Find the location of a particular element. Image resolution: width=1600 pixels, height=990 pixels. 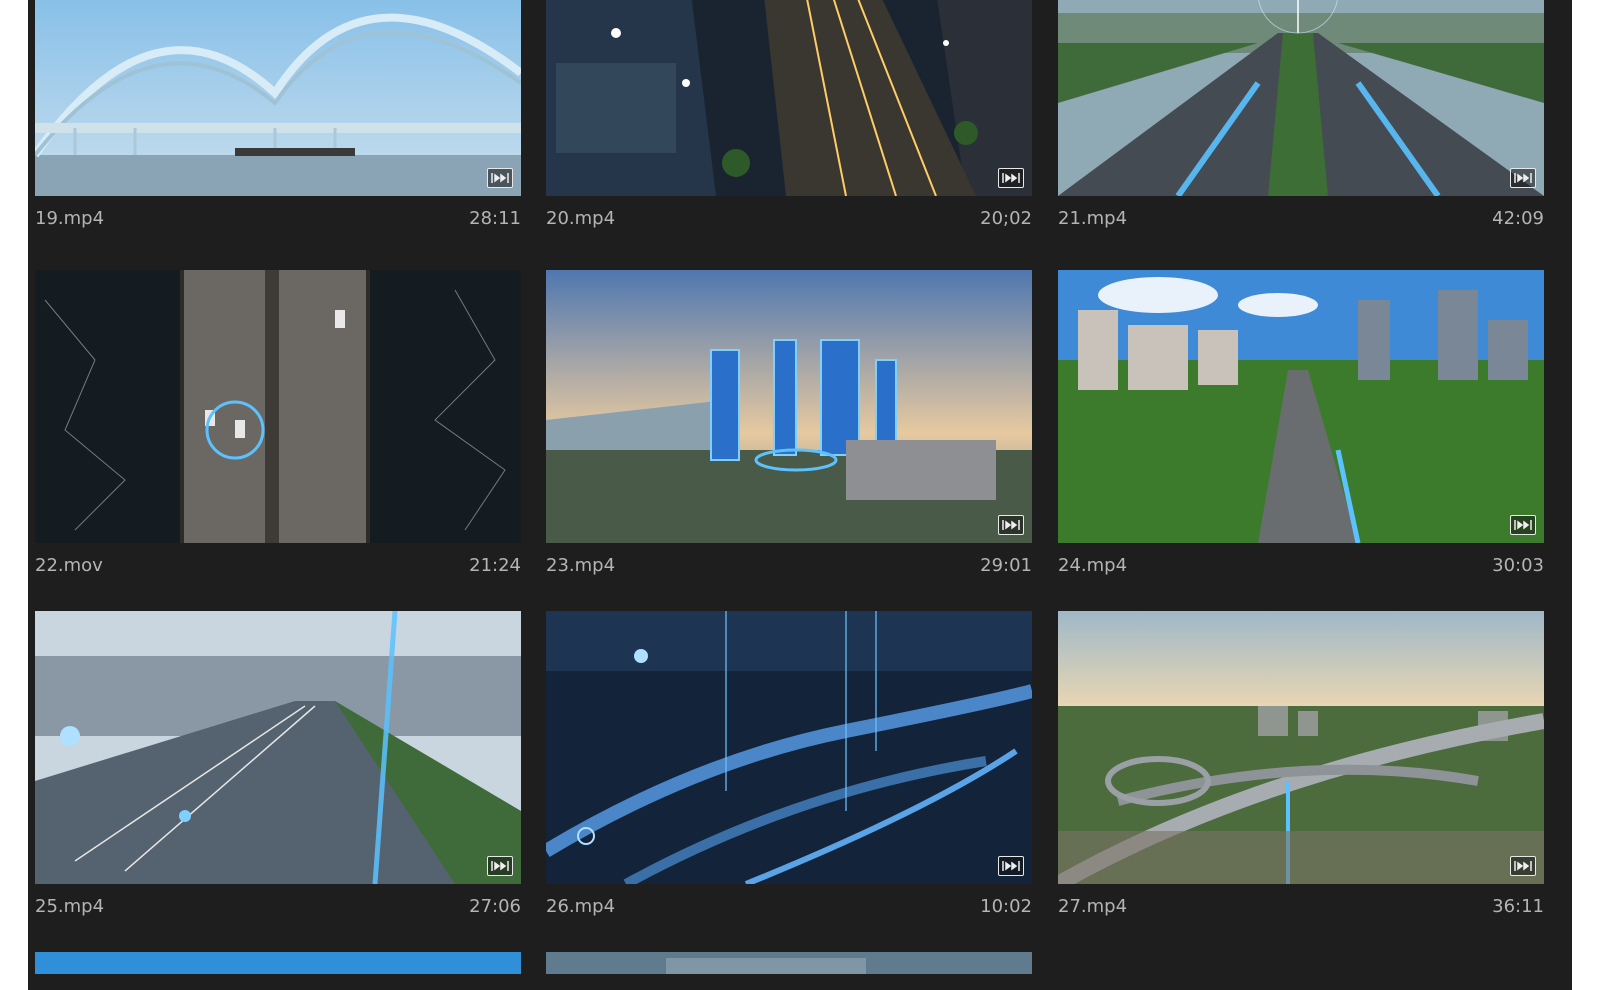

clip-filename: 22.mov is located at coordinates (69, 565).